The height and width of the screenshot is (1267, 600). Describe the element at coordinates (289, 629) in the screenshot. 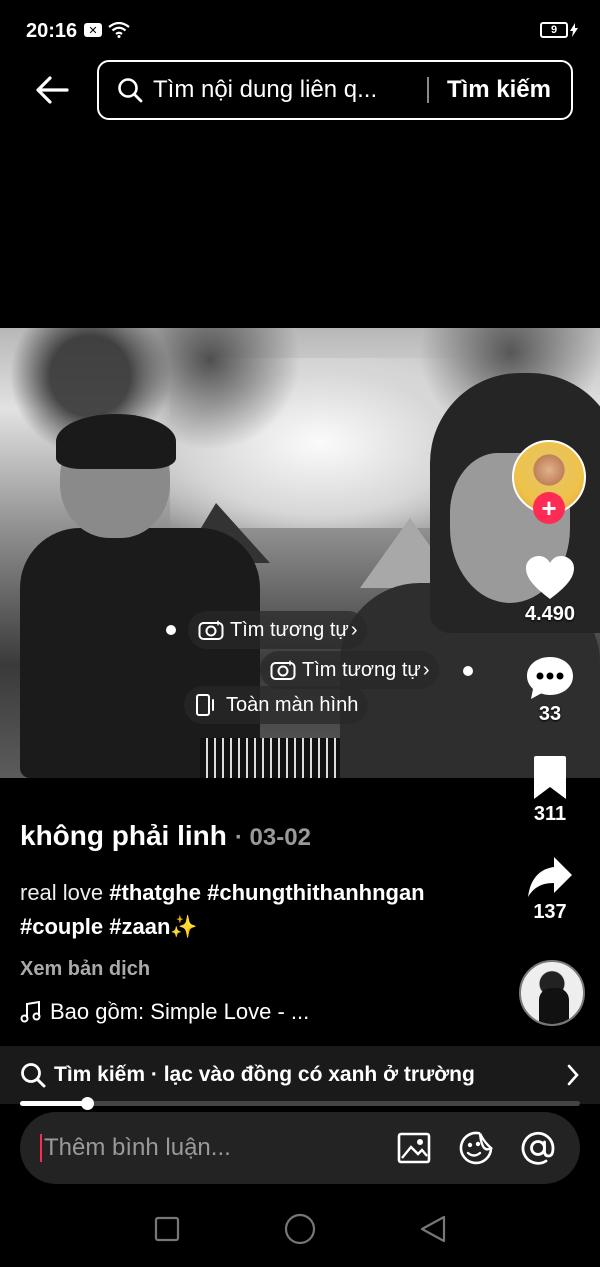

I see `find-similar-label-1: Tìm tương tự` at that location.